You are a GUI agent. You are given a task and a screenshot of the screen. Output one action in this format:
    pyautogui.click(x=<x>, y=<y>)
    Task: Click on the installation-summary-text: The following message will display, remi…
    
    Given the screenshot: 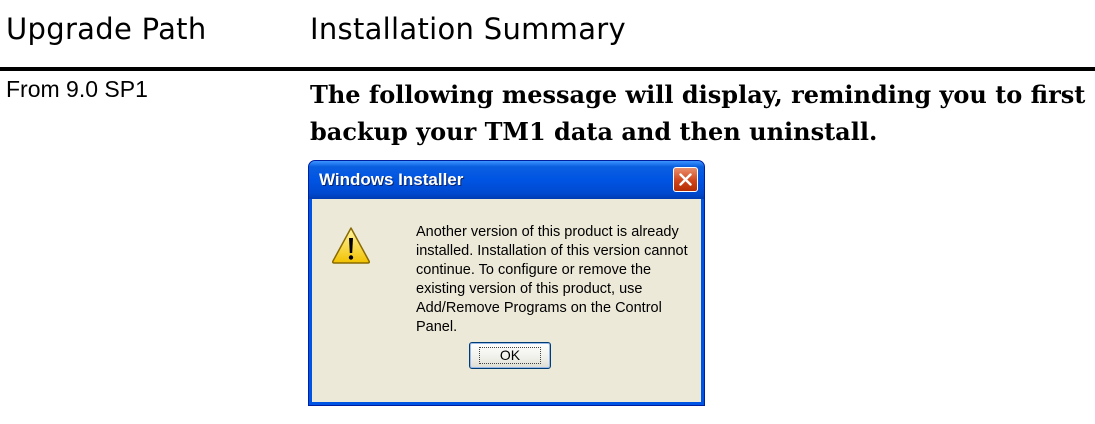 What is the action you would take?
    pyautogui.click(x=698, y=113)
    